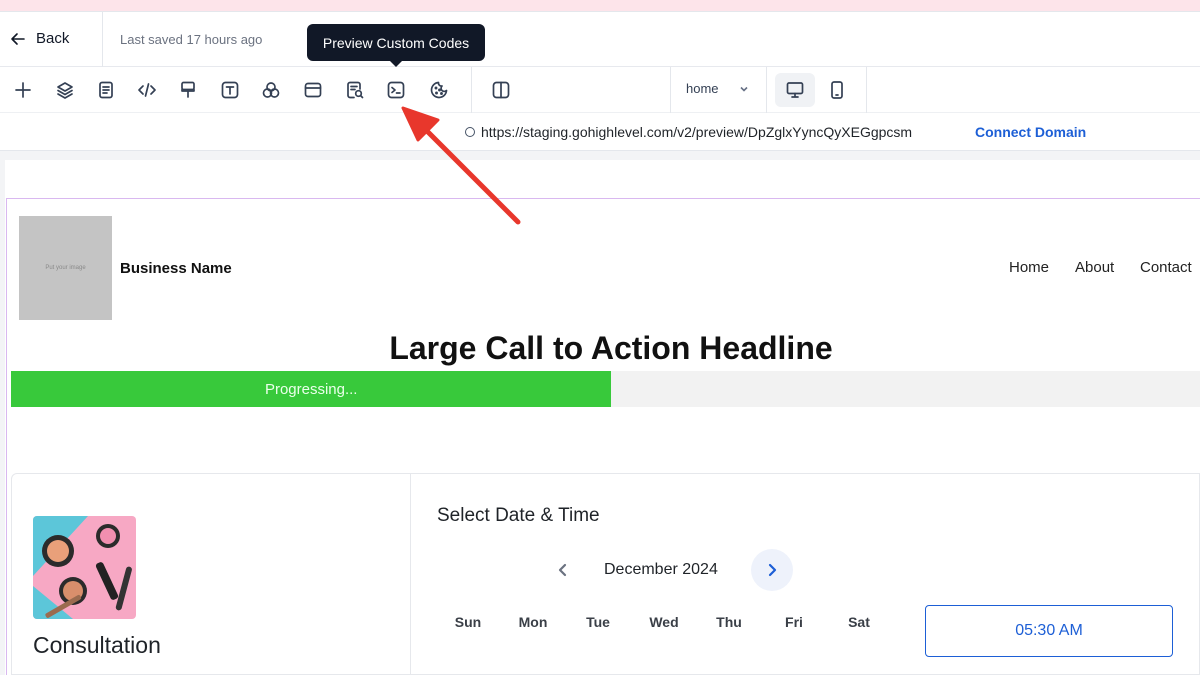  Describe the element at coordinates (661, 569) in the screenshot. I see `calendar-month: December 2024` at that location.